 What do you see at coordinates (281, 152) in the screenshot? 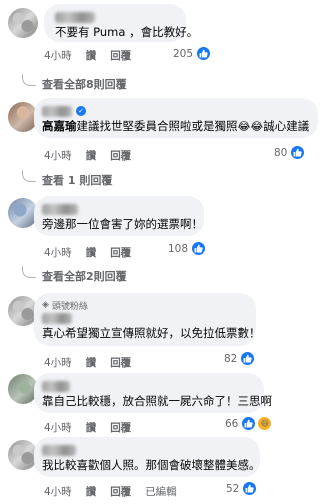
I see `reaction-count: 80` at bounding box center [281, 152].